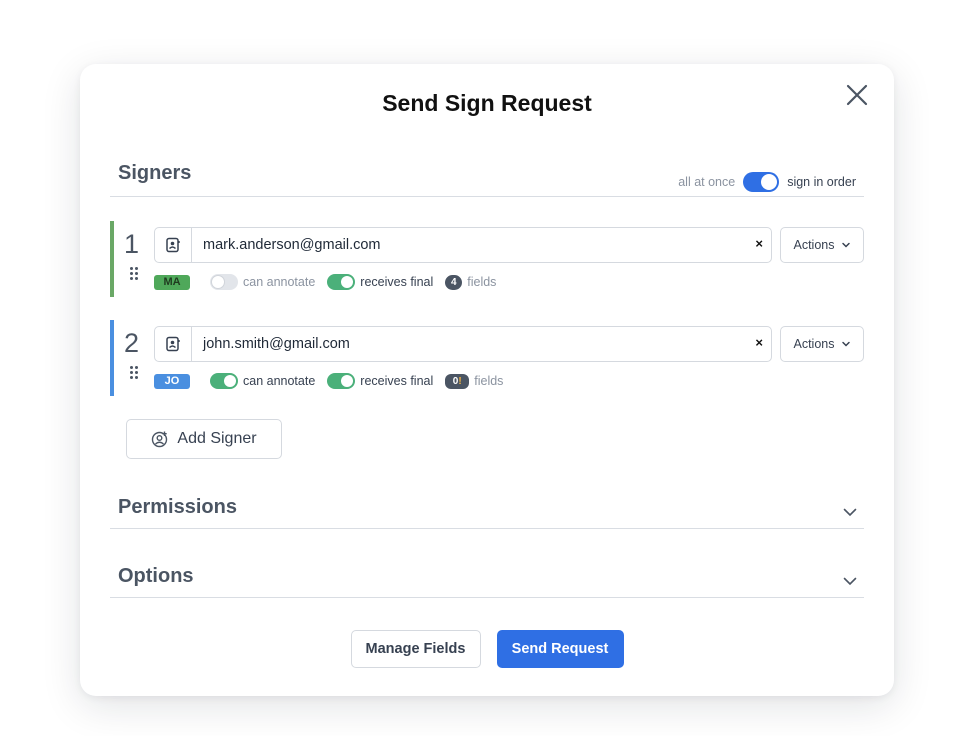 The image size is (974, 736). Describe the element at coordinates (487, 511) in the screenshot. I see `permissions-section-header: Permissions` at that location.